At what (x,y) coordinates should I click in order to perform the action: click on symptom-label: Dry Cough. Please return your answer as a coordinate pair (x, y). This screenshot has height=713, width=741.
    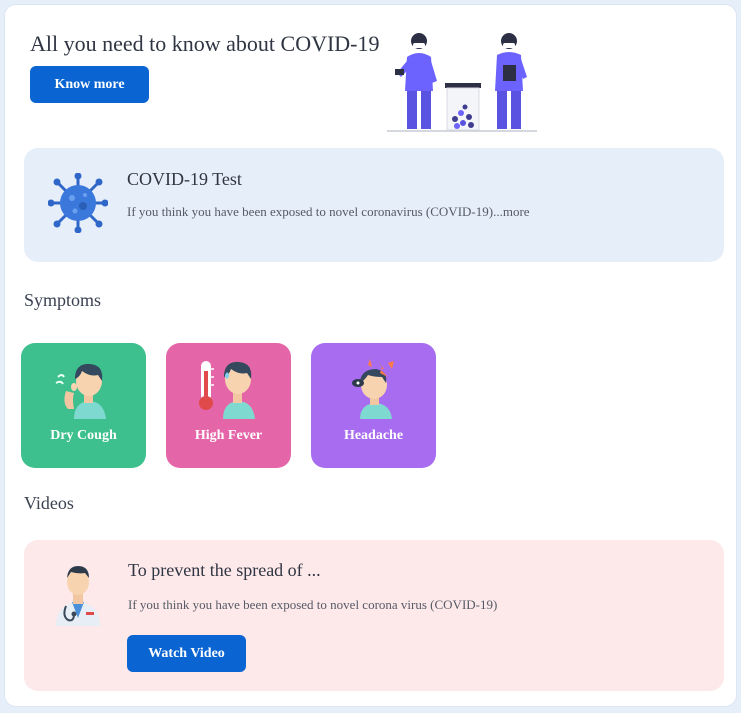
    Looking at the image, I should click on (83, 435).